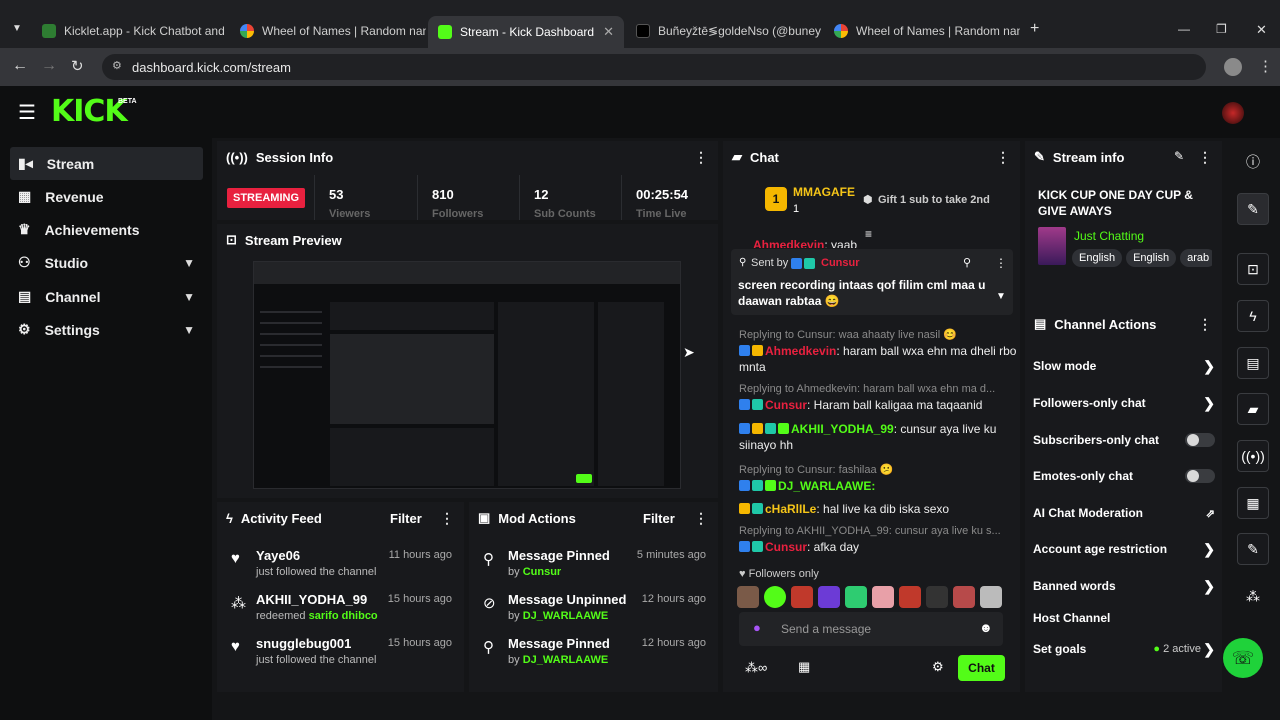  I want to click on banned-words-row: Banned words ❯, so click(1124, 586).